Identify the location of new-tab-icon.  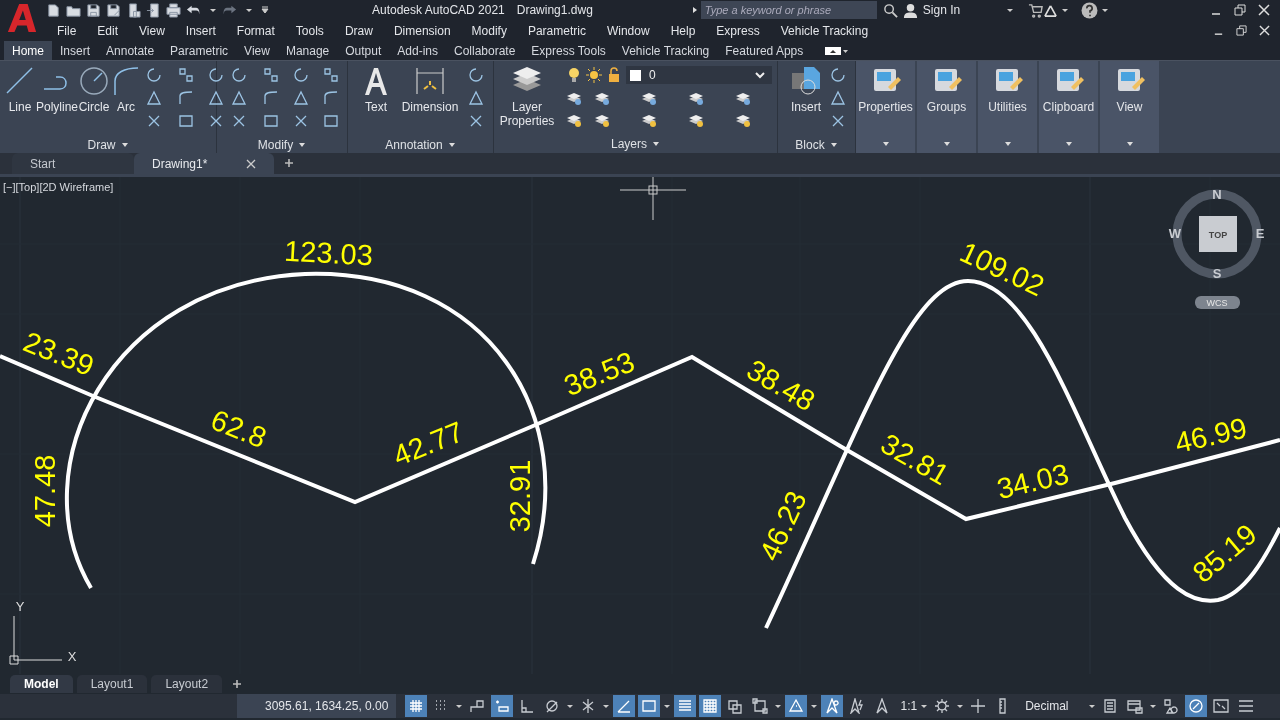
(289, 163).